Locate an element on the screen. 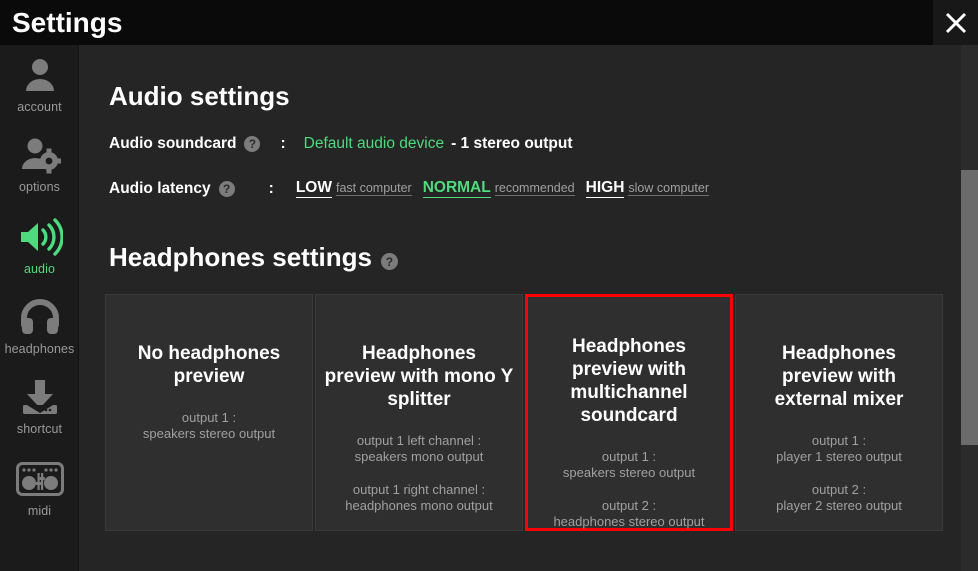 The height and width of the screenshot is (571, 978). audio-soundcard-label: Audio soundcard is located at coordinates (173, 143).